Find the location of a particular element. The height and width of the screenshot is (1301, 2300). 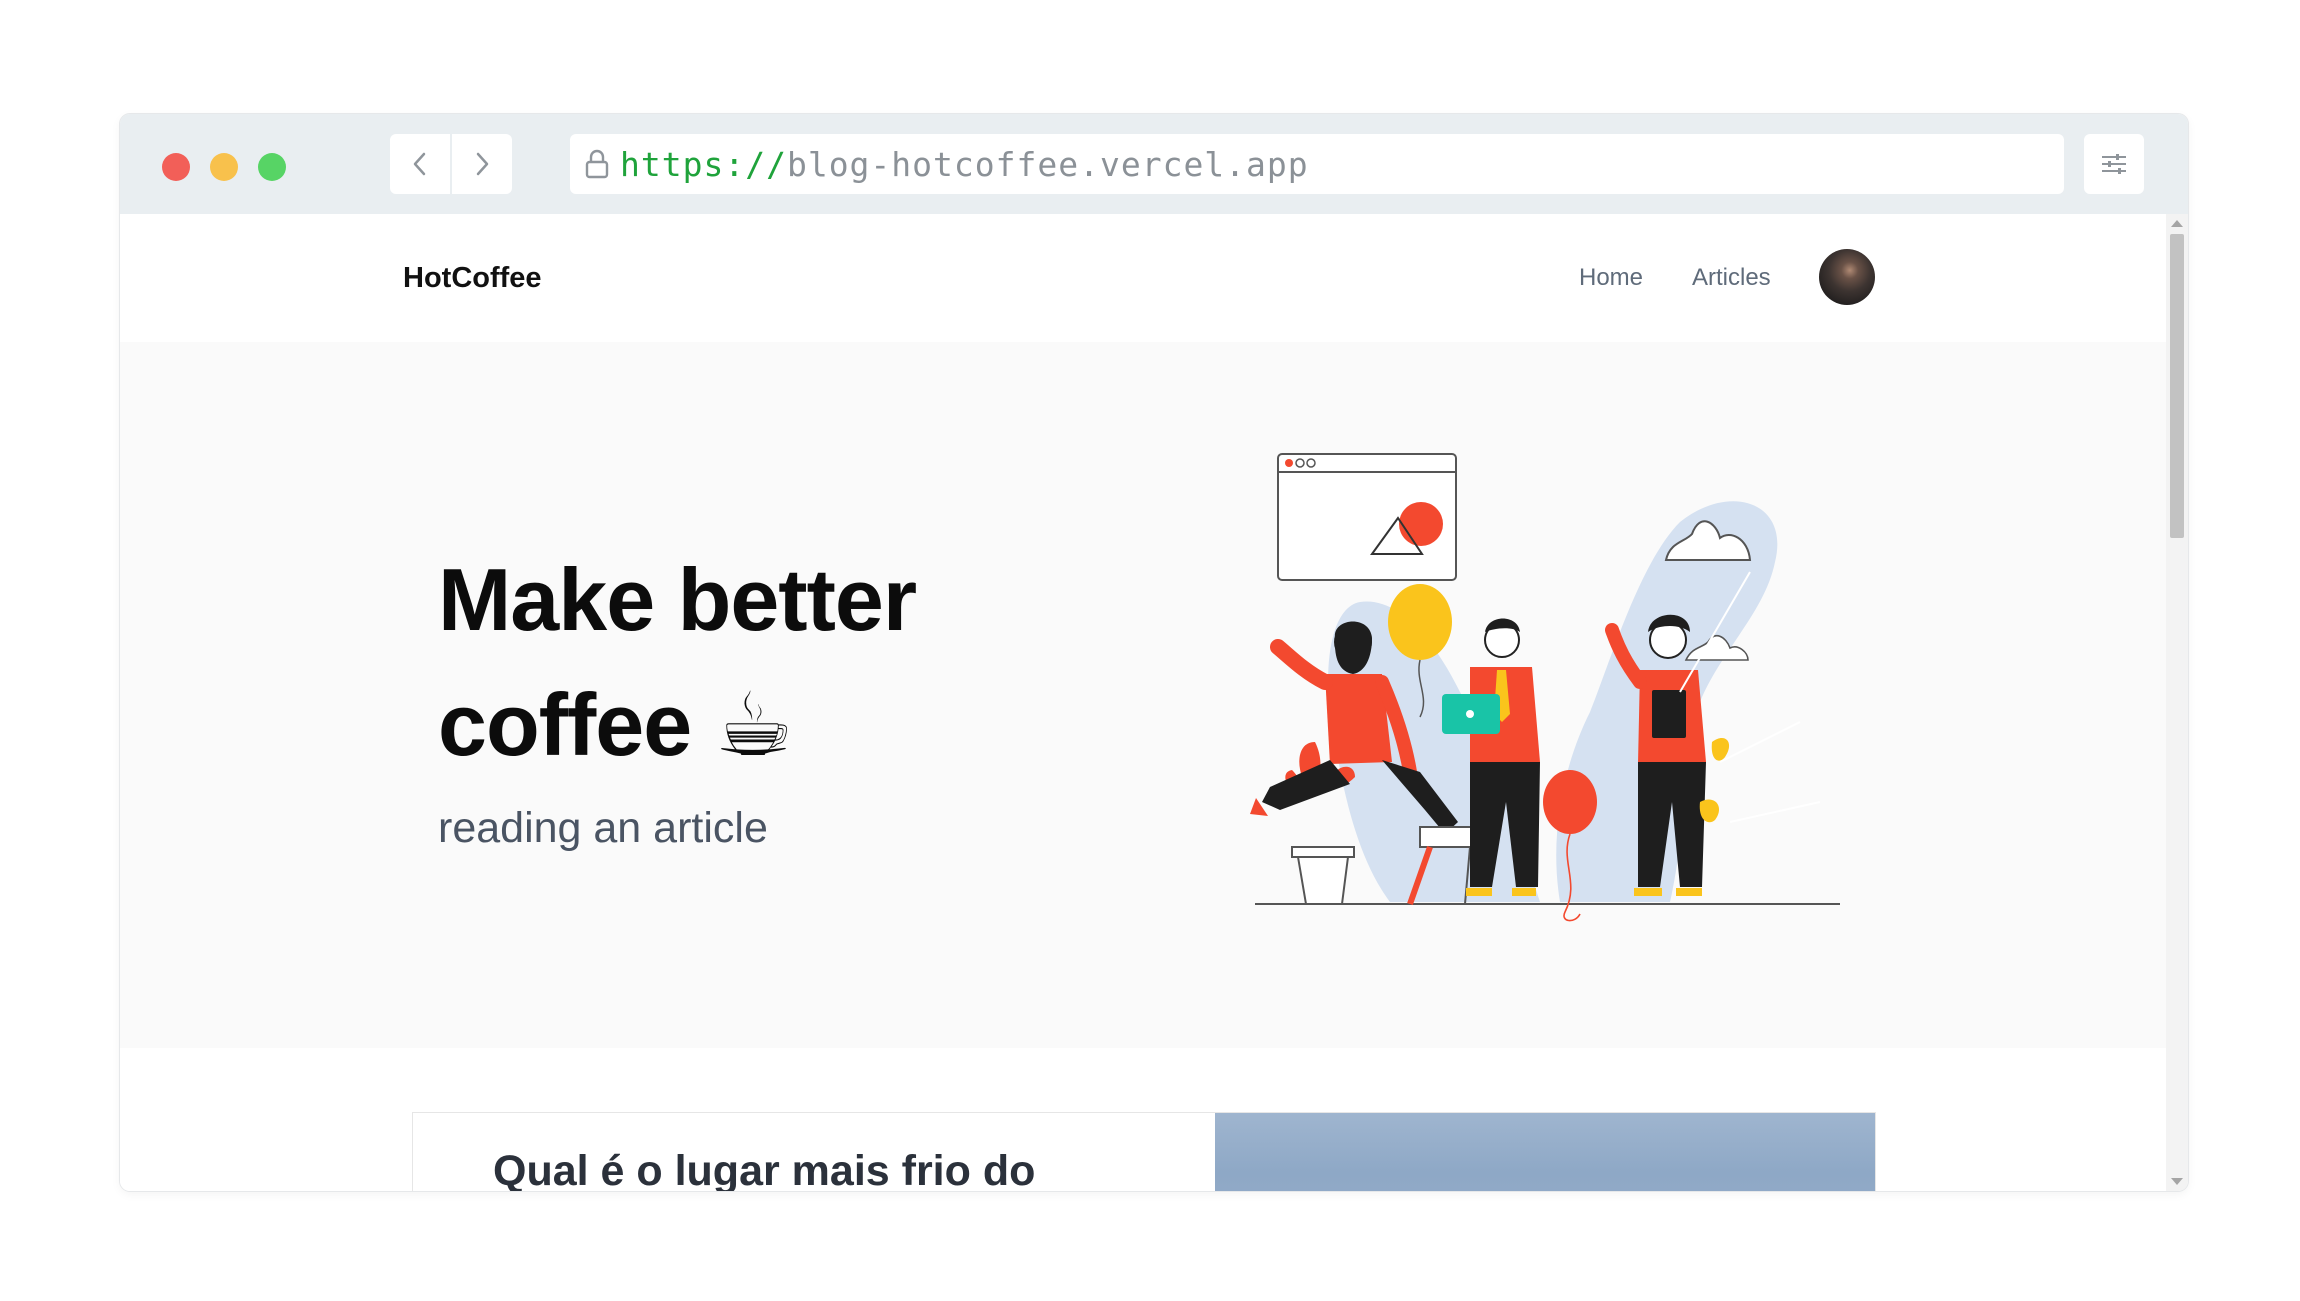

settings-button is located at coordinates (2114, 164).